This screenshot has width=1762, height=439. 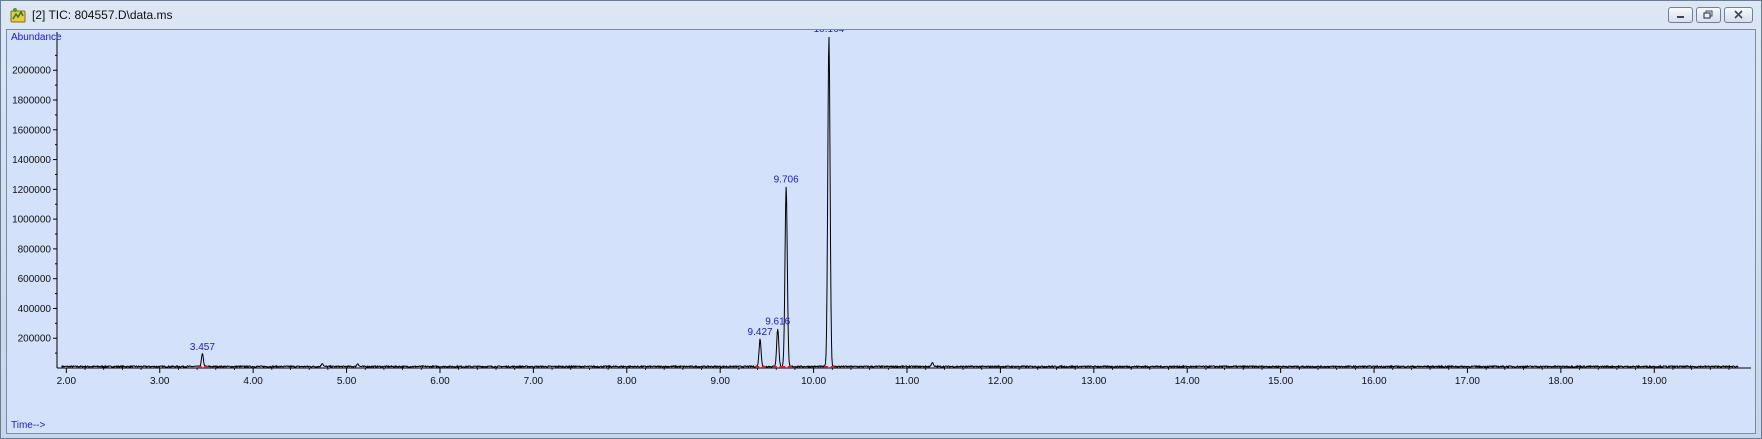 What do you see at coordinates (1654, 381) in the screenshot?
I see `x-tick-label: 19.00` at bounding box center [1654, 381].